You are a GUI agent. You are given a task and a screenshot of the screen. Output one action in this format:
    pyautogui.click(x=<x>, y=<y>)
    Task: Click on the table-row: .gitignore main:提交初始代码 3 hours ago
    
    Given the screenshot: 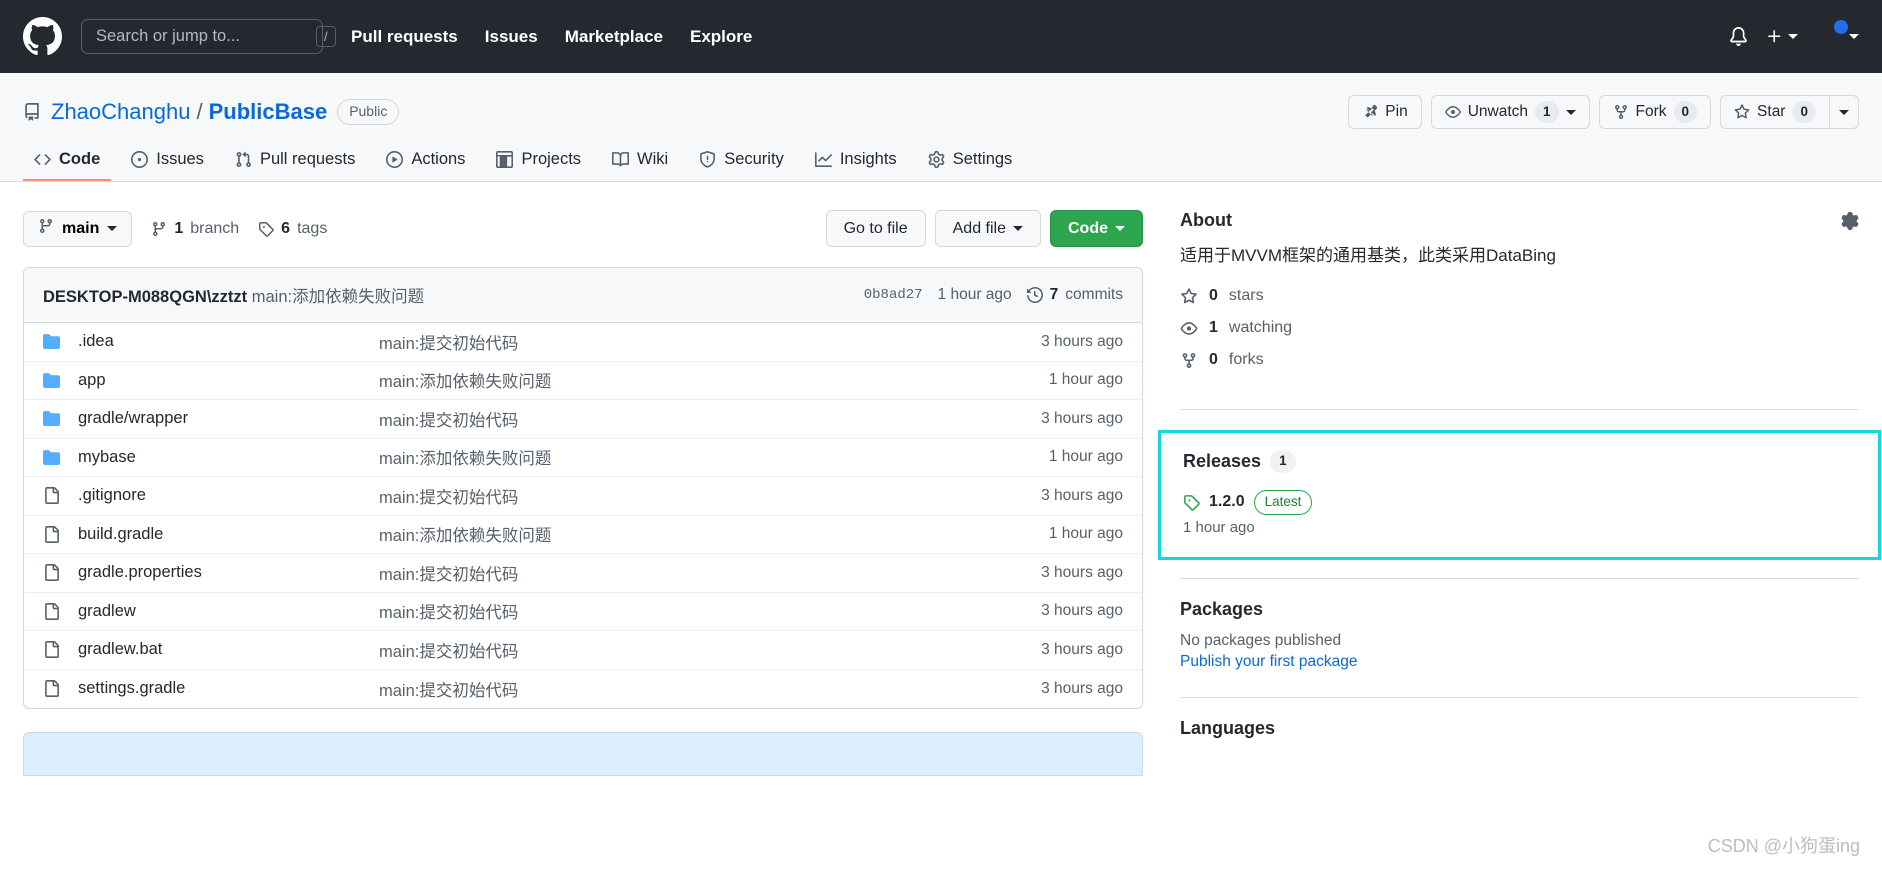 What is the action you would take?
    pyautogui.click(x=583, y=496)
    